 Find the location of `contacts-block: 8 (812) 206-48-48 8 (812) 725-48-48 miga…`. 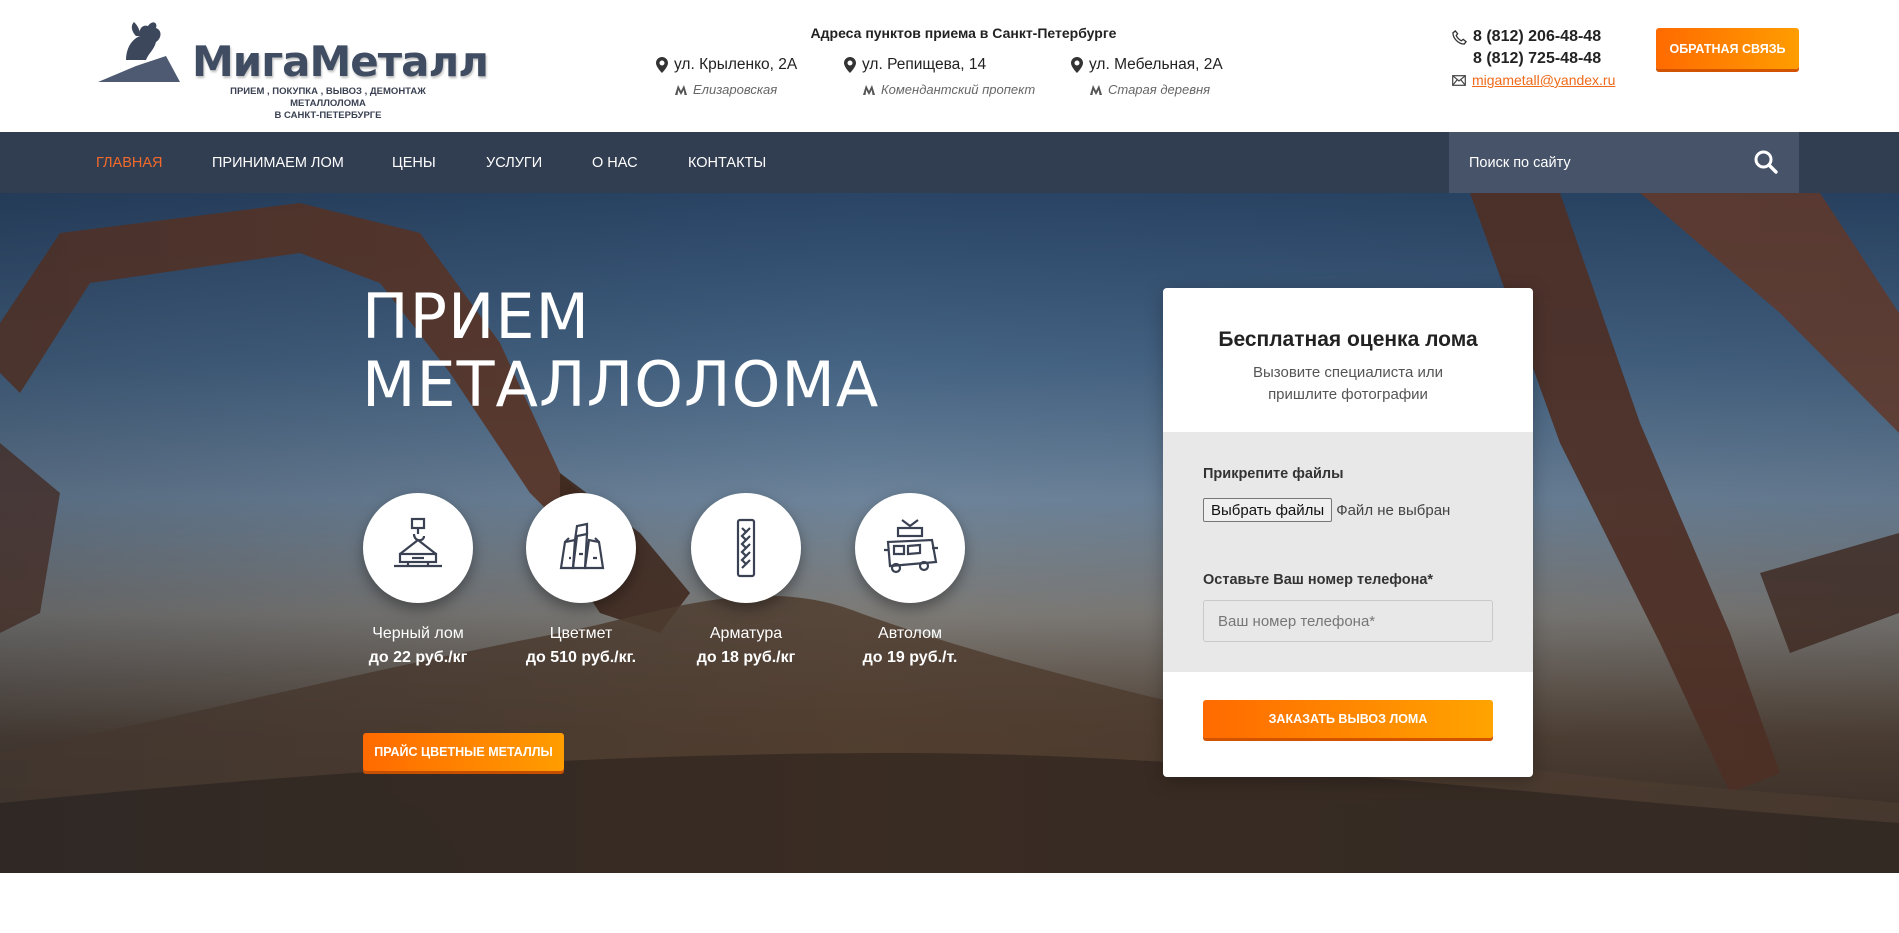

contacts-block: 8 (812) 206-48-48 8 (812) 725-48-48 miga… is located at coordinates (1533, 57).